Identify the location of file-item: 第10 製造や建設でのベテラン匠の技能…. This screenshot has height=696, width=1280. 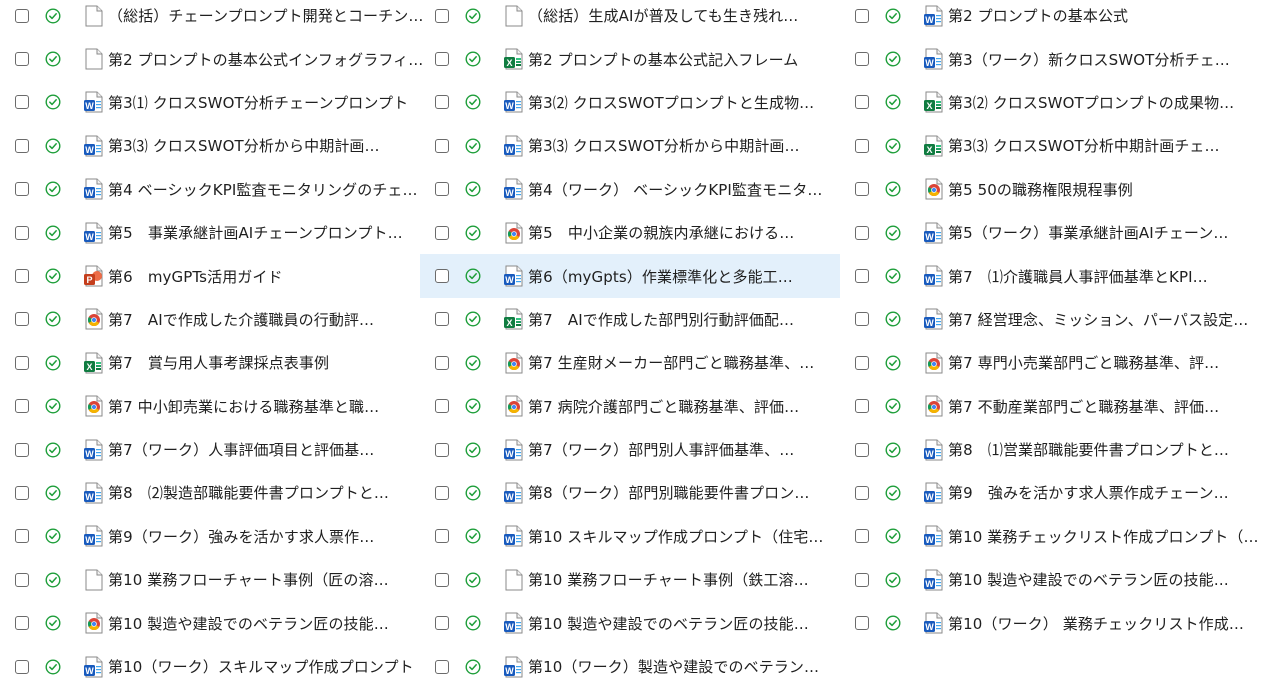
(210, 622).